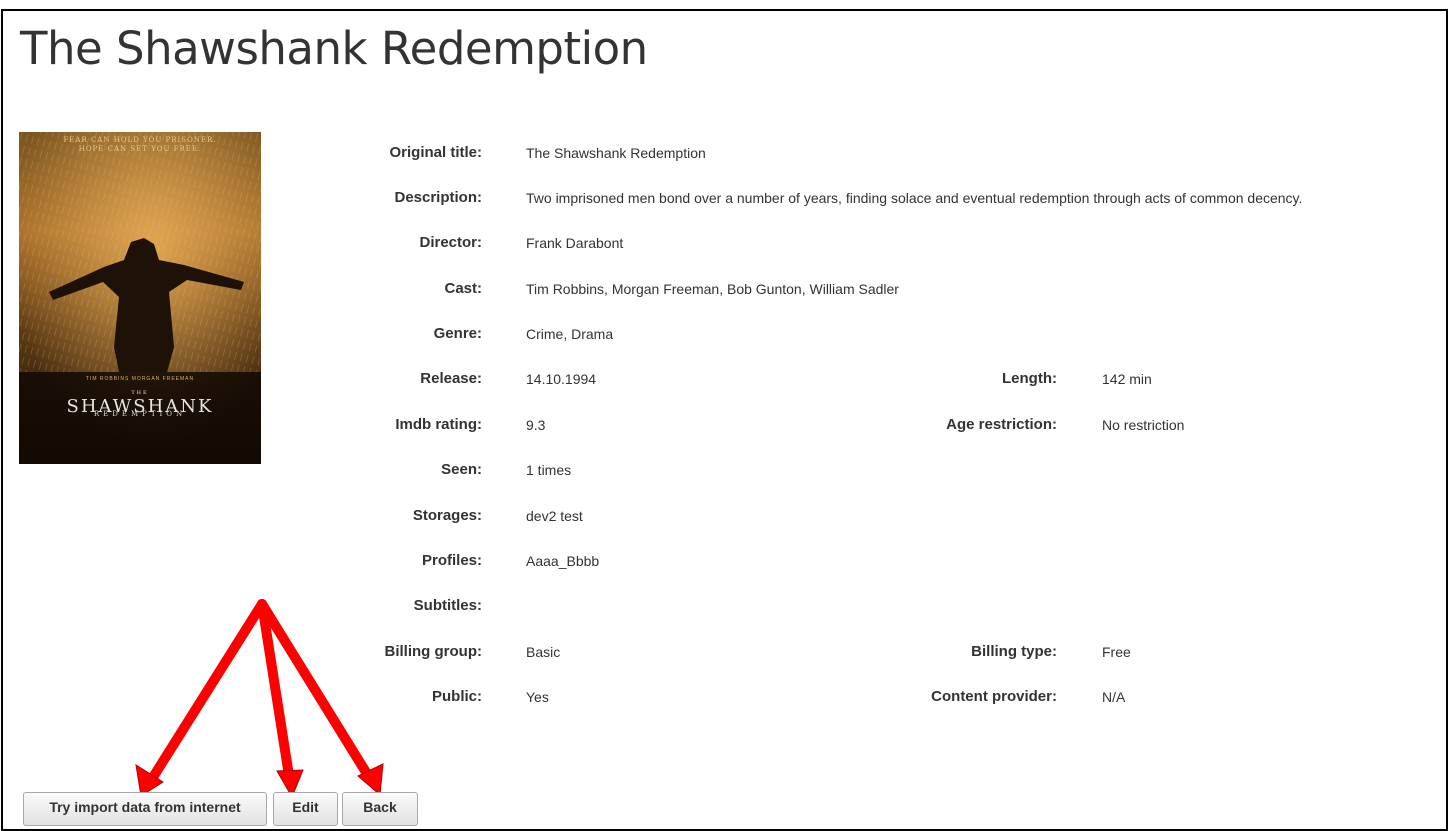  Describe the element at coordinates (438, 197) in the screenshot. I see `description-label: Description:` at that location.